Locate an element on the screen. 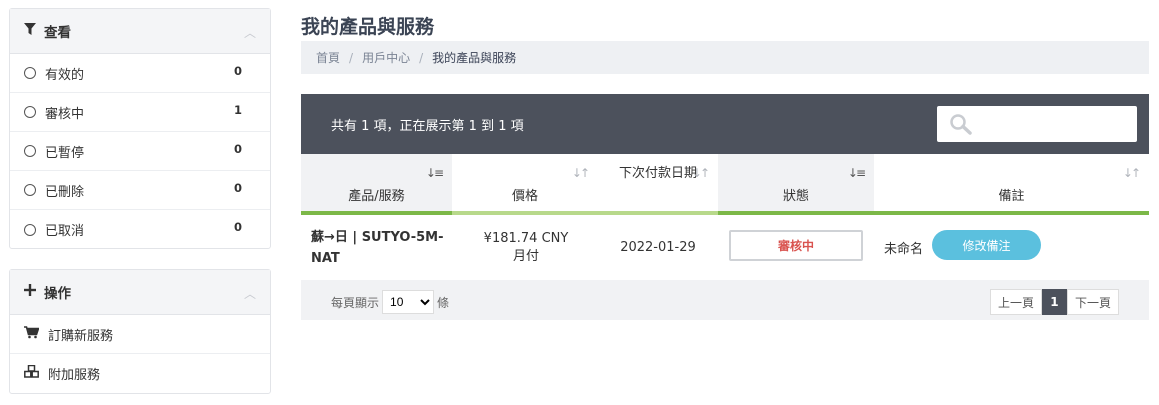 The height and width of the screenshot is (405, 1159). column-header-price: 價格 ↓↑ is located at coordinates (525, 184).